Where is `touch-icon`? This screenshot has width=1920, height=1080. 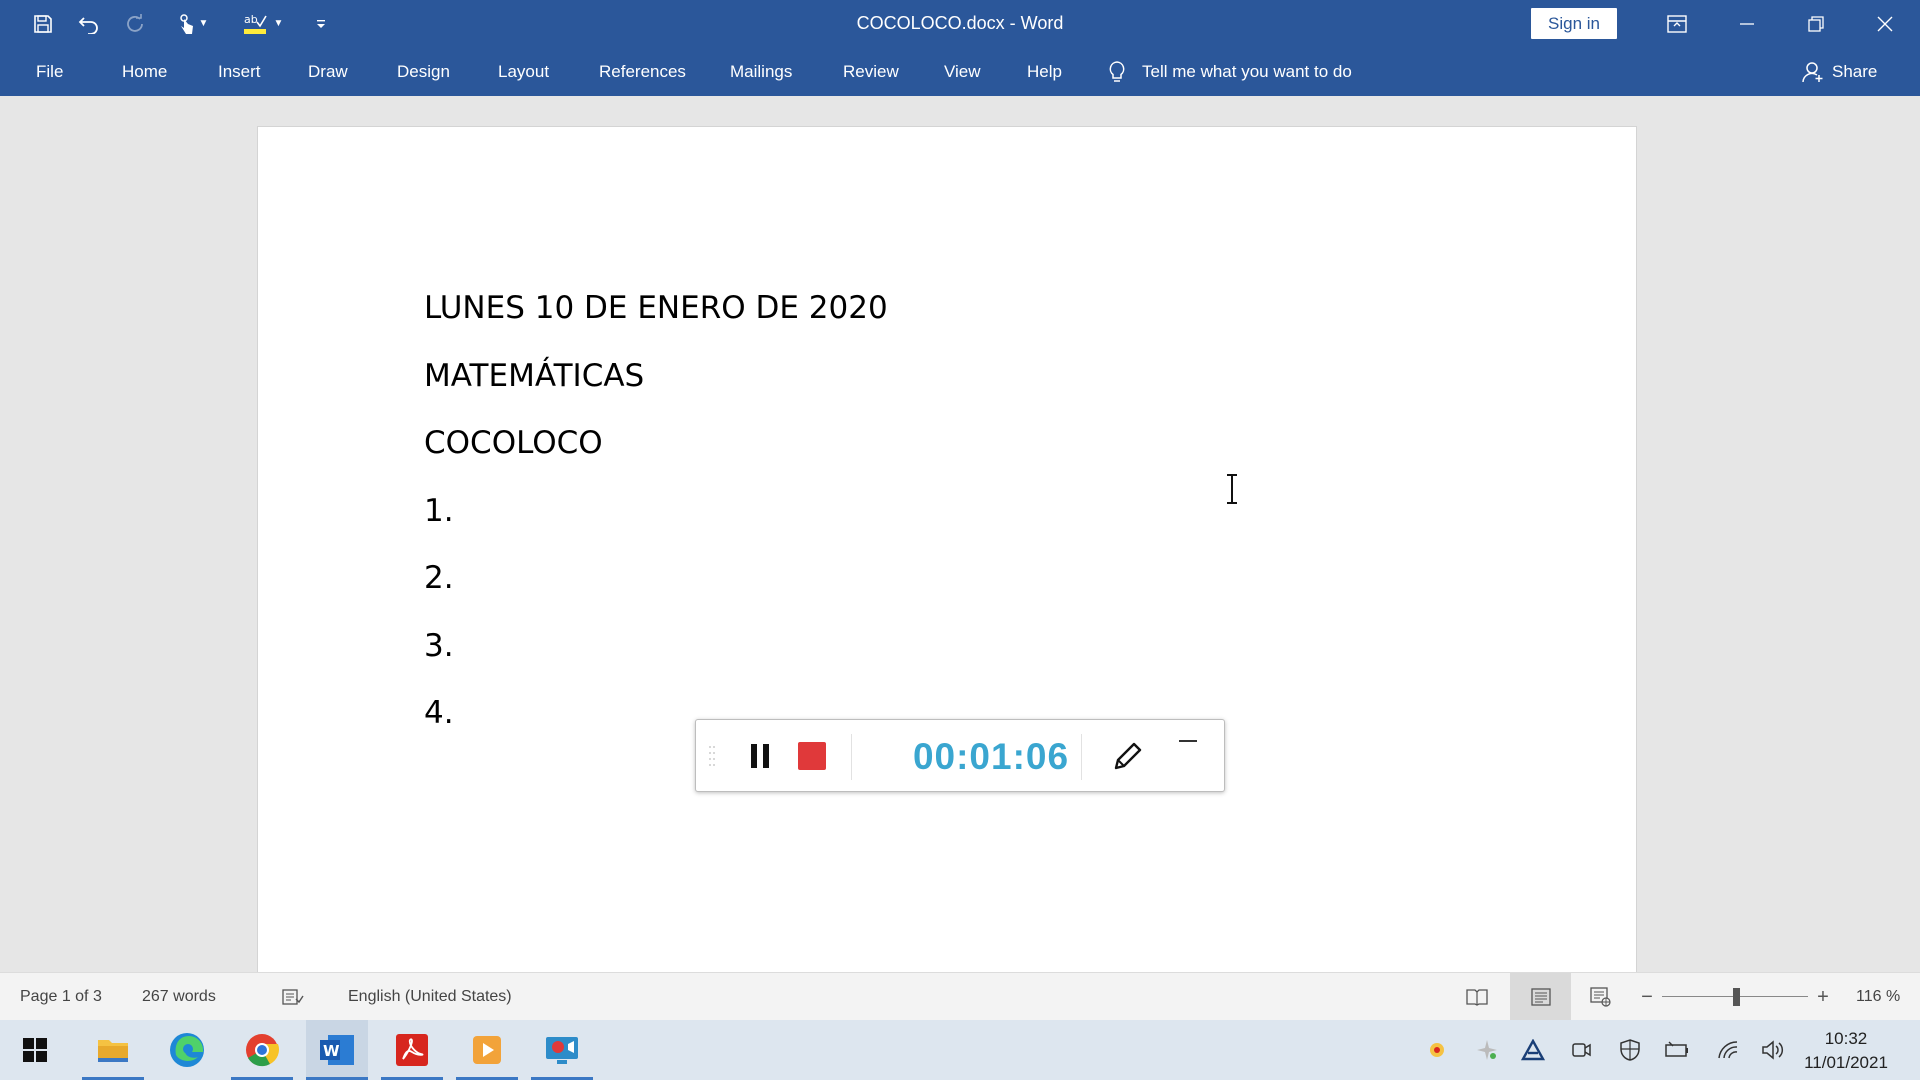
touch-icon is located at coordinates (186, 23).